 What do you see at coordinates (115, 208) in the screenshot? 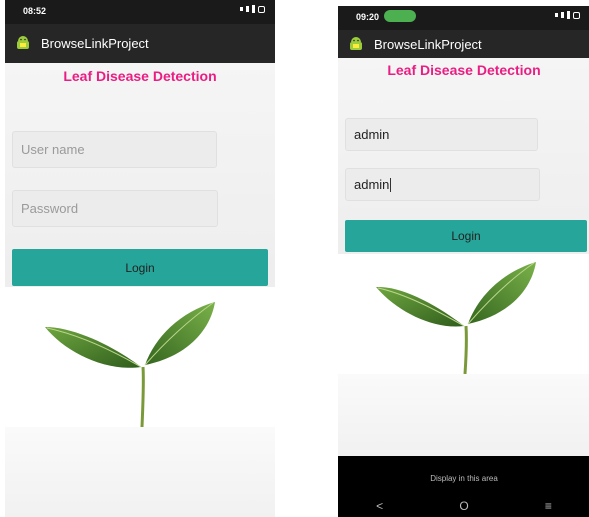
I see `password-field: Password` at bounding box center [115, 208].